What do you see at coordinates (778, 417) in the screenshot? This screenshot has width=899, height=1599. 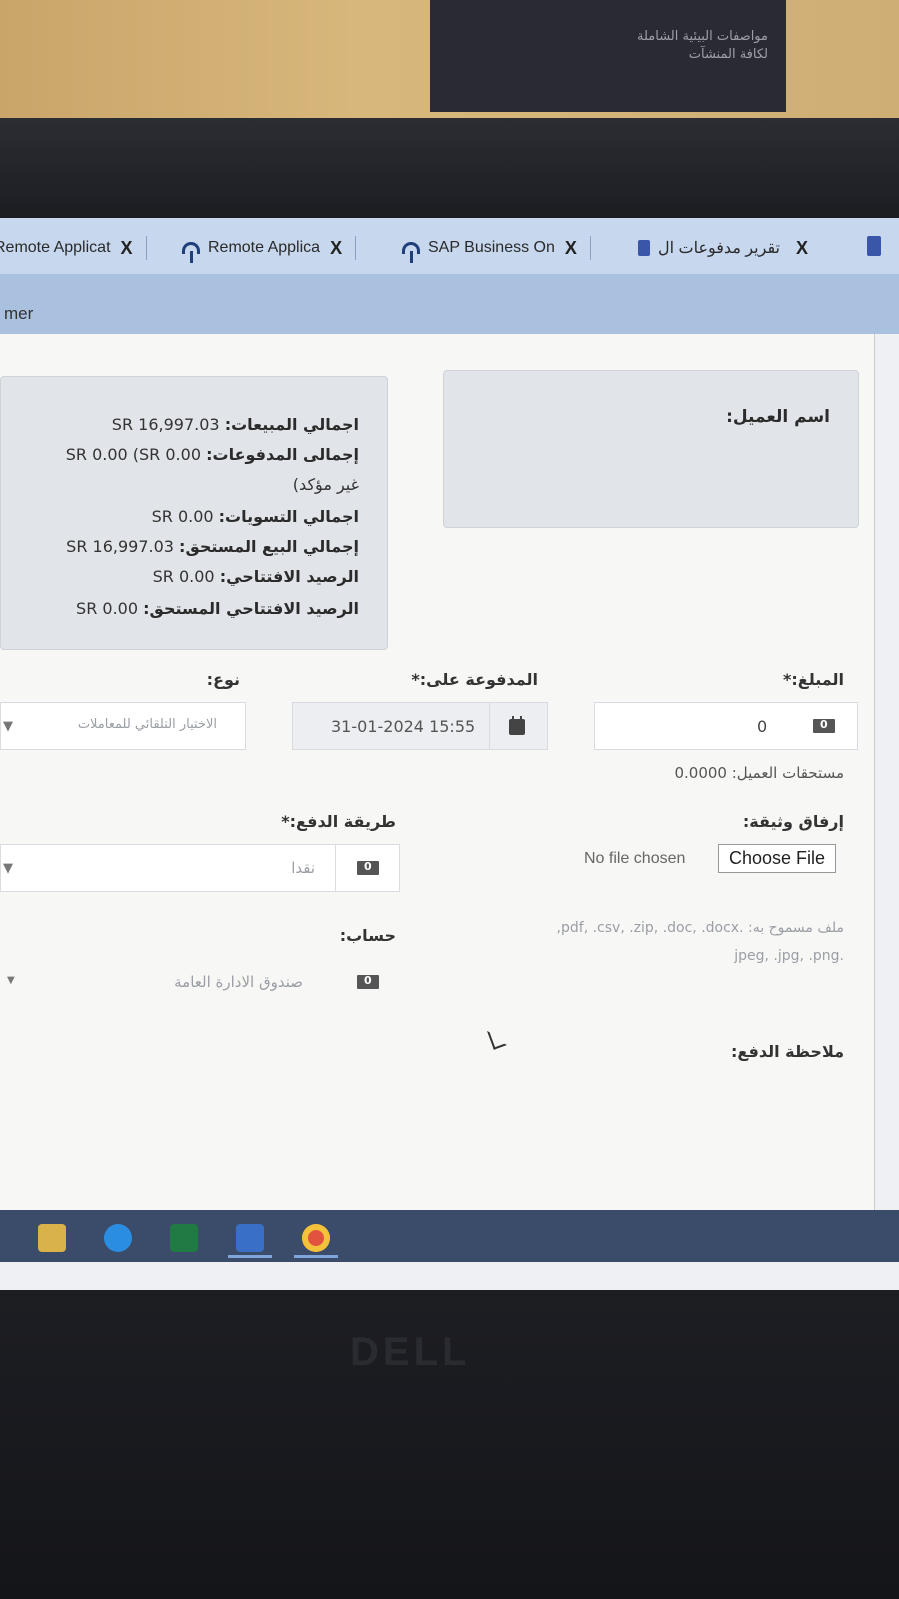 I see `customer-name-label: اسم العميل:` at bounding box center [778, 417].